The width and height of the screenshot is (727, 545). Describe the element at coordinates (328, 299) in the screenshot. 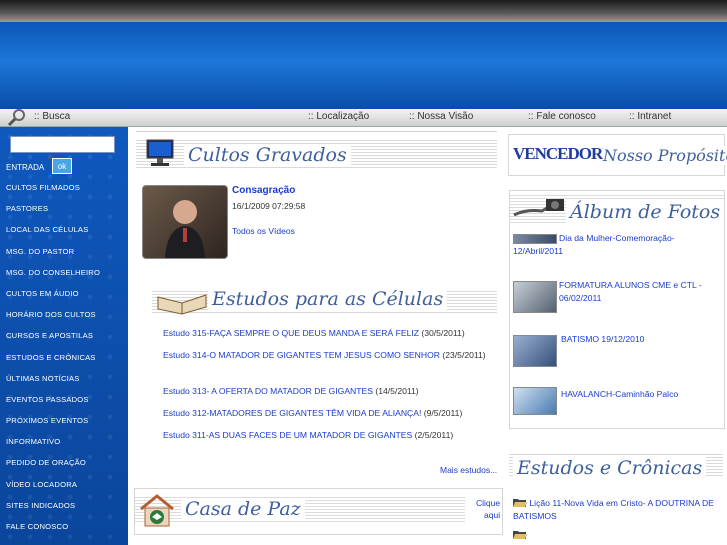

I see `estudos-title: Estudos para as Células` at that location.